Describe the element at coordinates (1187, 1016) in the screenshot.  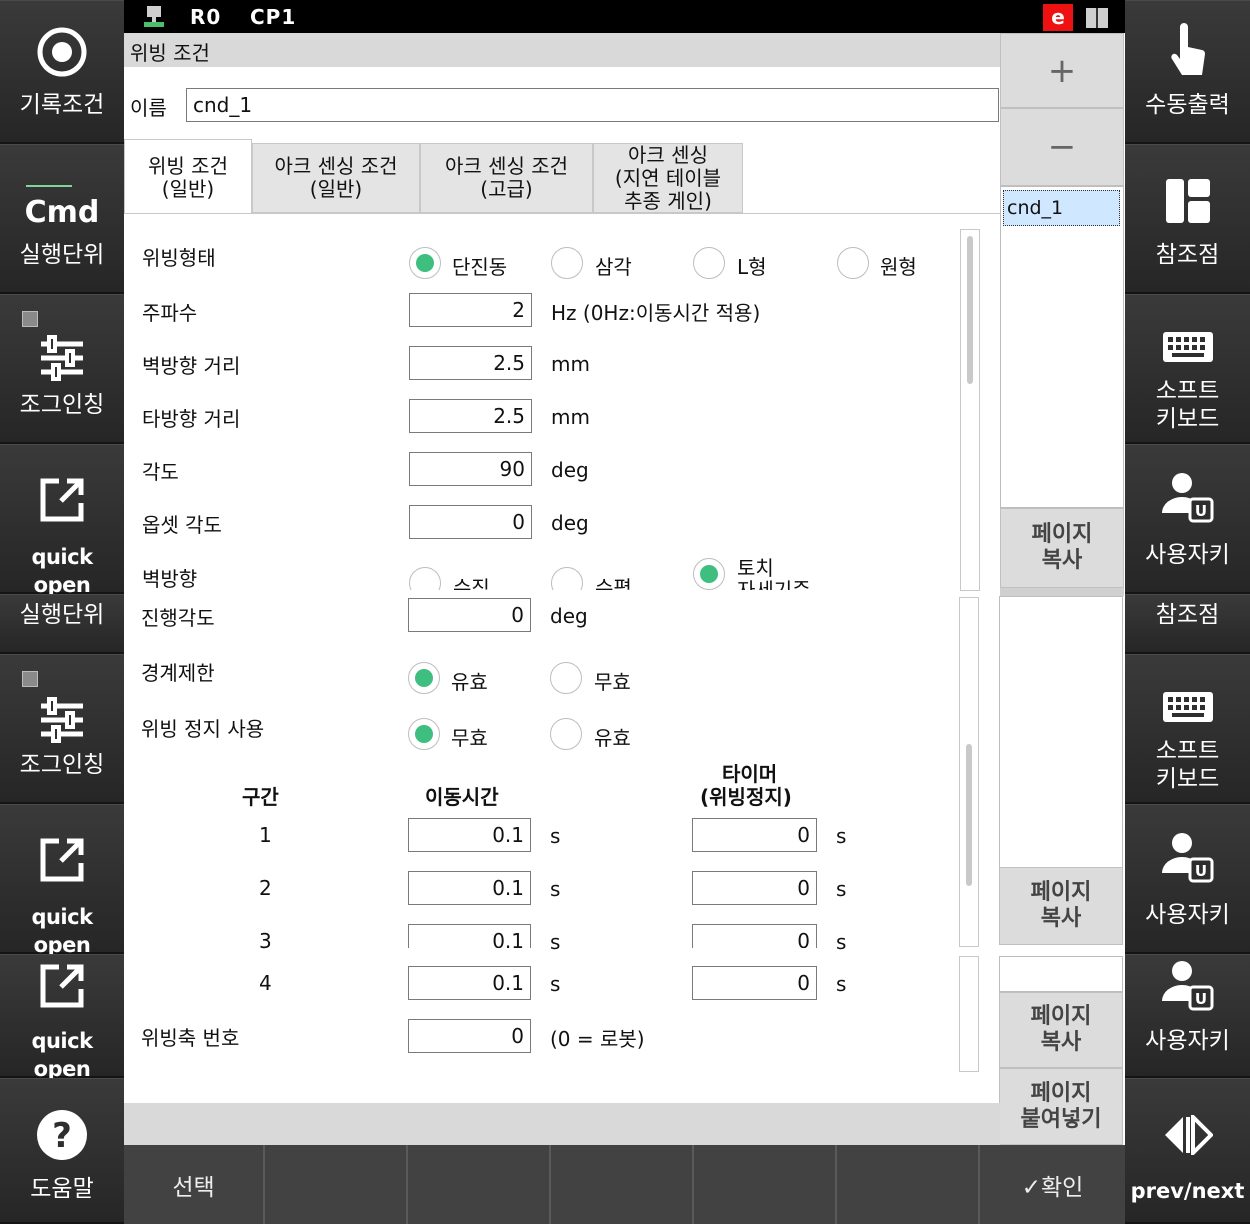
I see `user-key-button-3: U 사용자키` at that location.